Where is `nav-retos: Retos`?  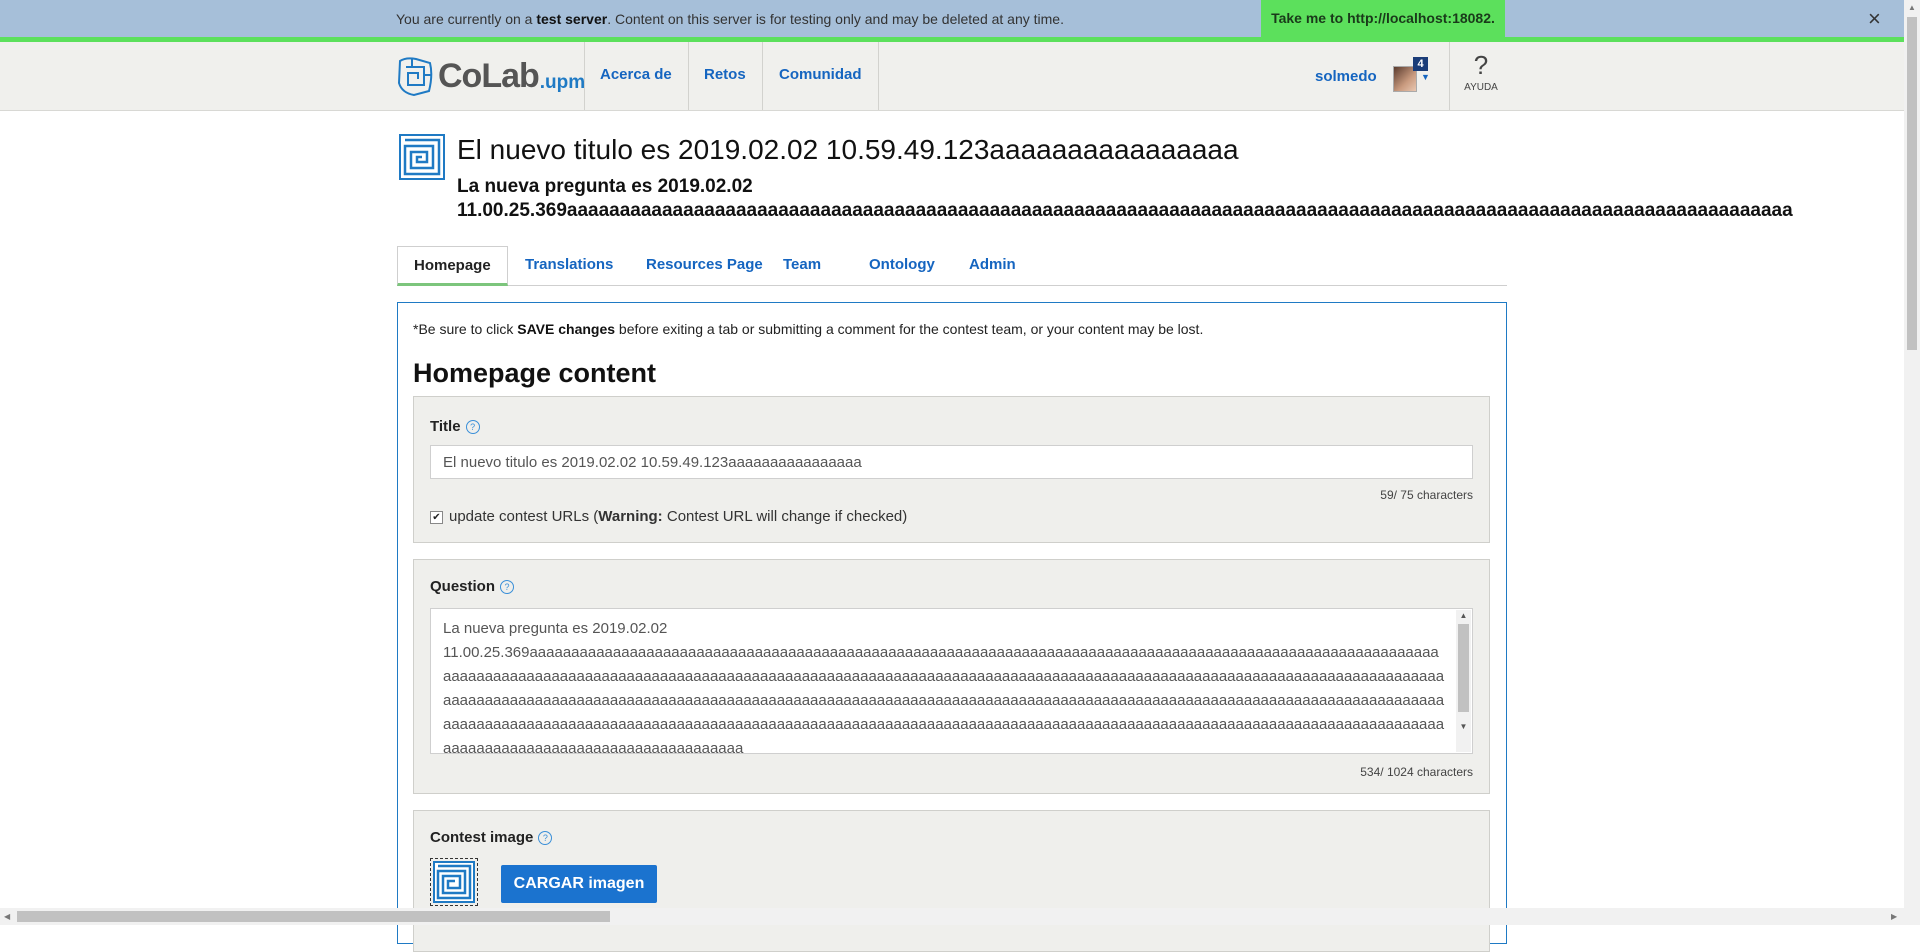
nav-retos: Retos is located at coordinates (725, 74).